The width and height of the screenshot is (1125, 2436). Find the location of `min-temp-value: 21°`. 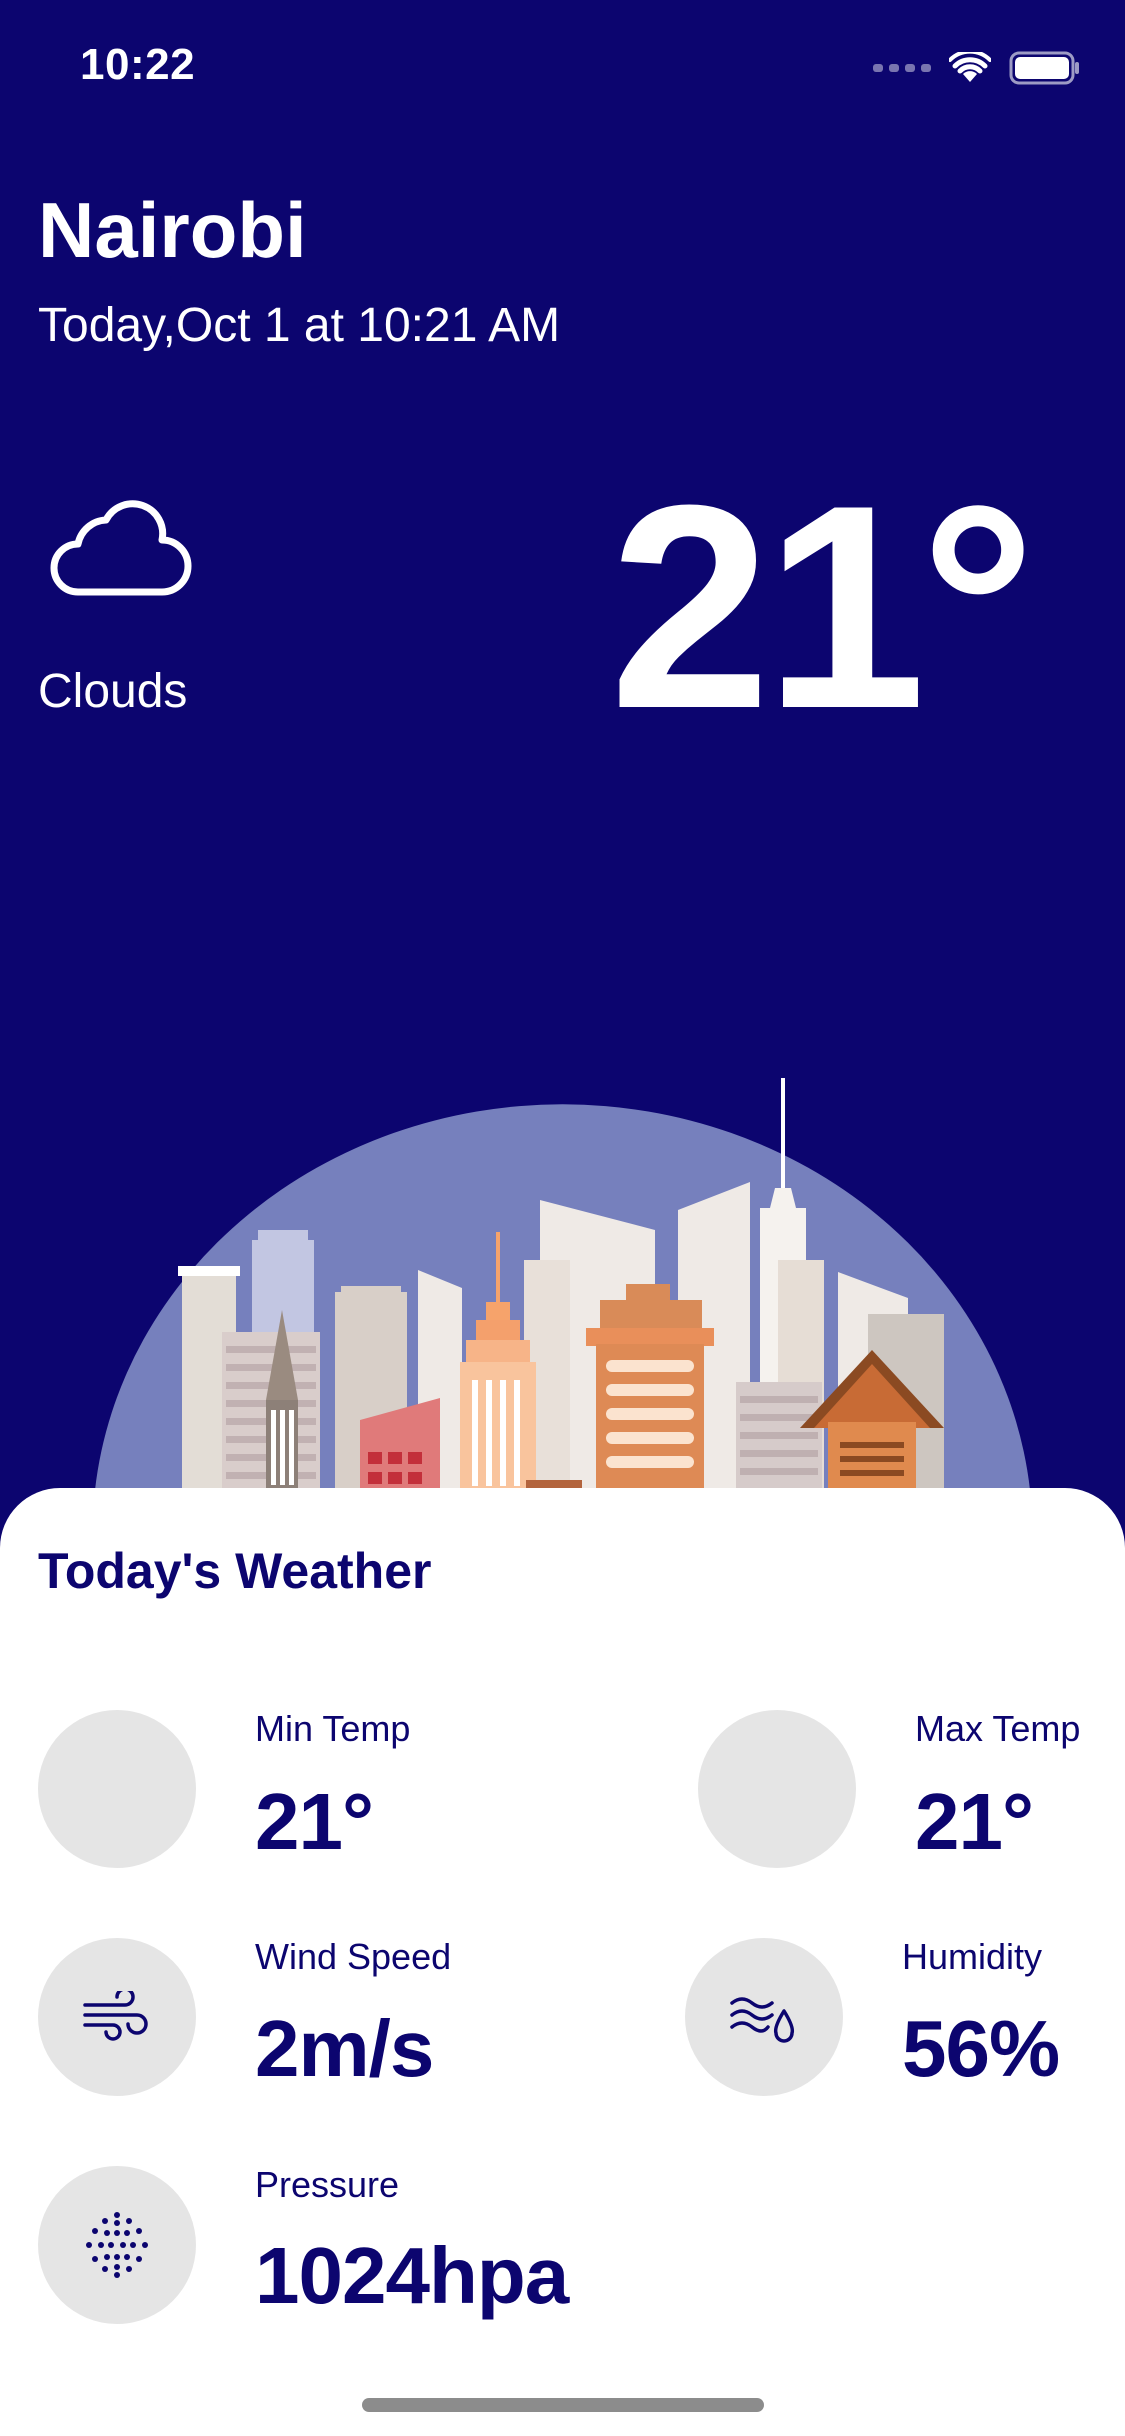

min-temp-value: 21° is located at coordinates (314, 1821).